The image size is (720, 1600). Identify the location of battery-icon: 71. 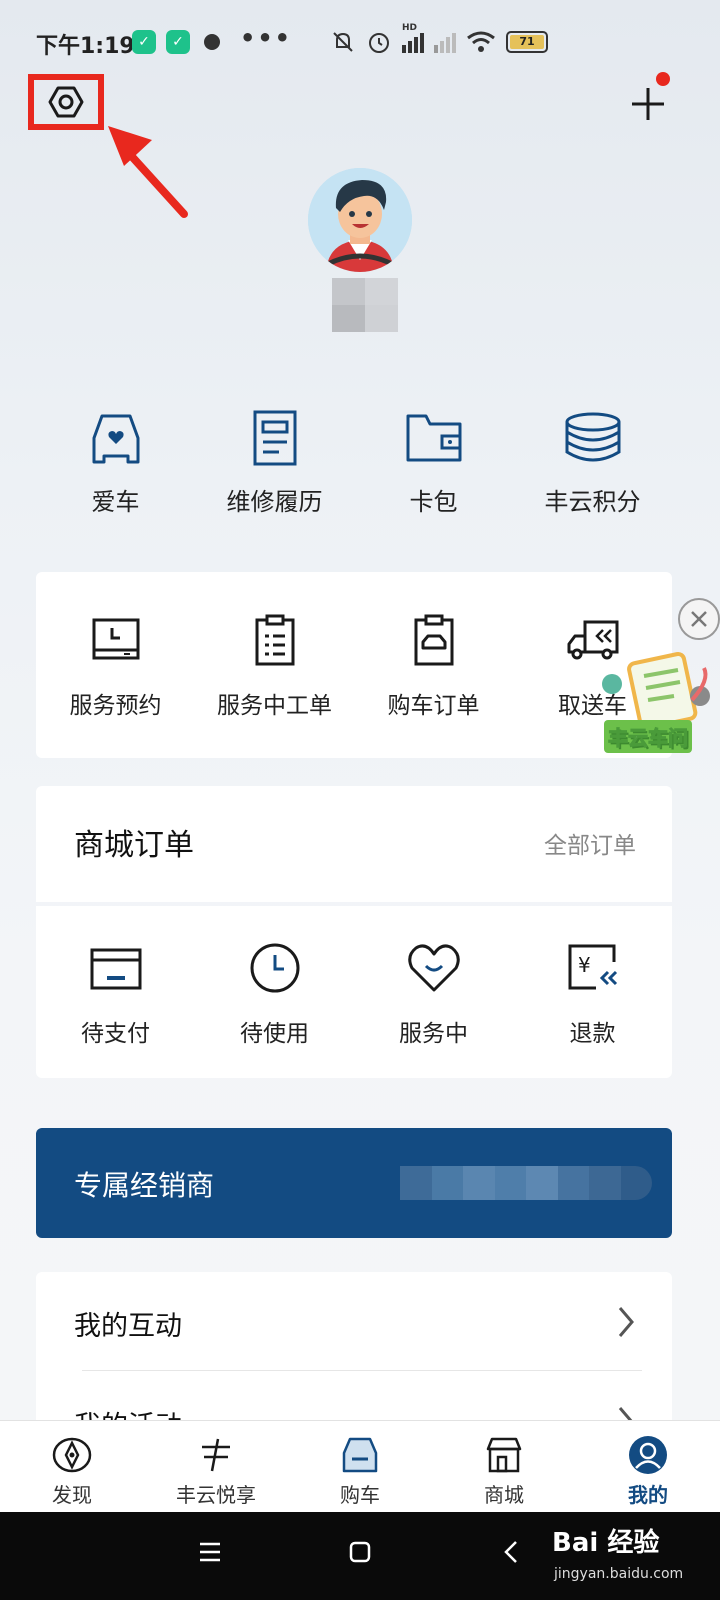
(527, 42).